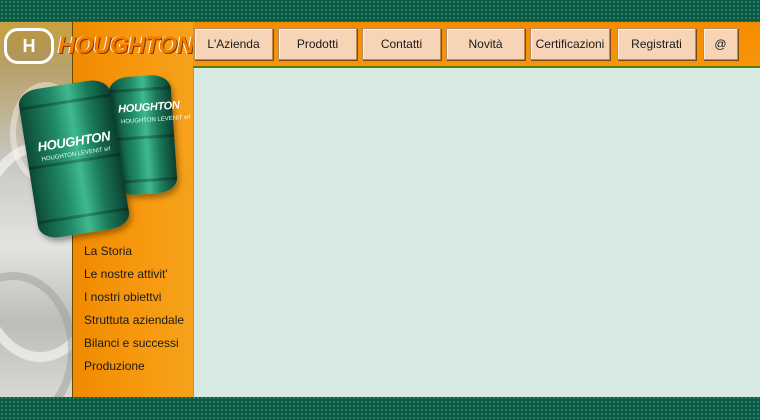 This screenshot has width=760, height=420. I want to click on email-link-icon: @, so click(720, 44).